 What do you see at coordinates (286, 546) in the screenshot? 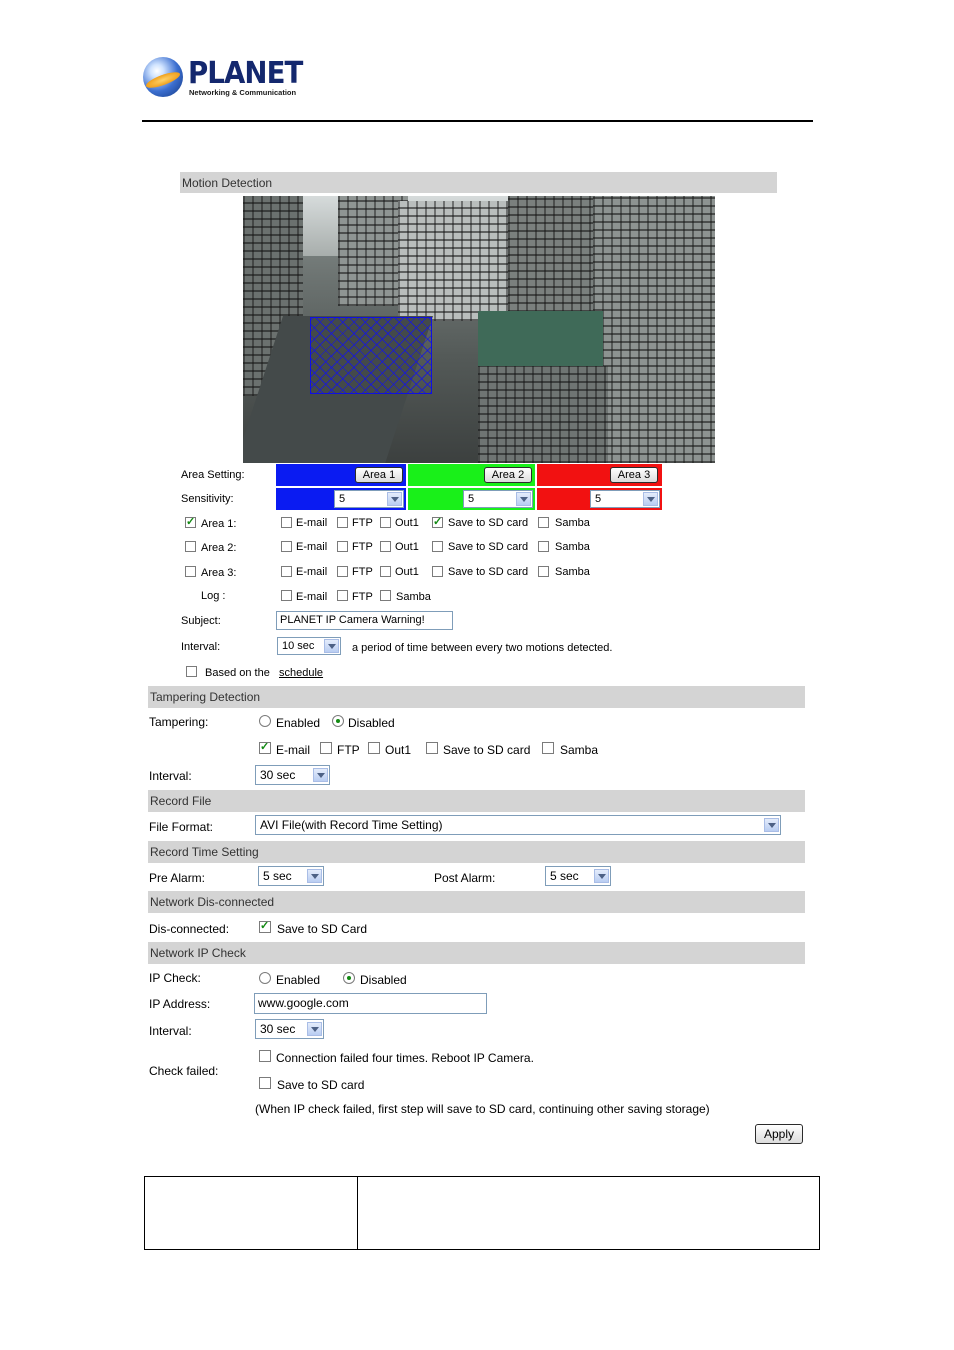
I see `area-2-email-checkbox` at bounding box center [286, 546].